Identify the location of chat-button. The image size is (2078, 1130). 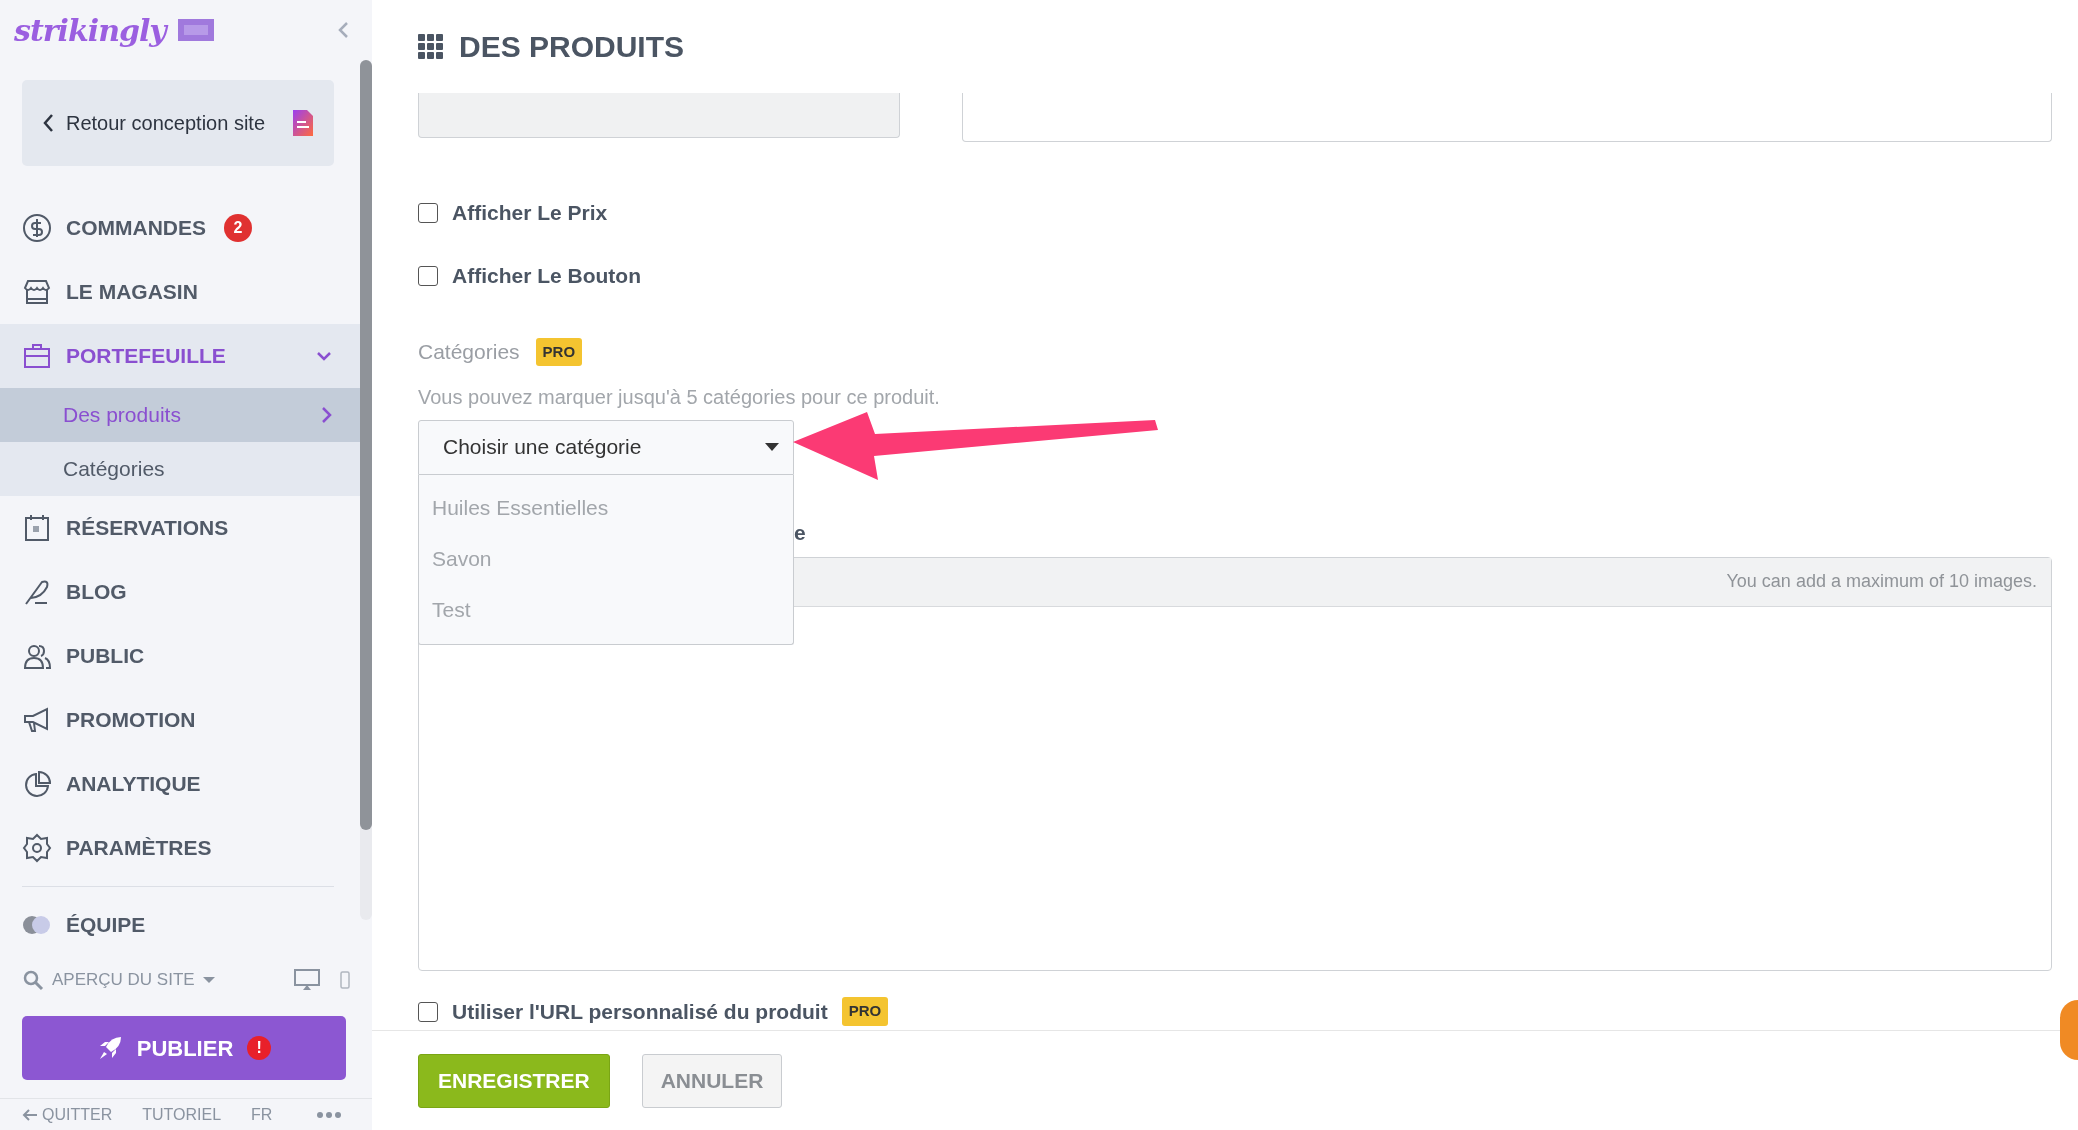
(2069, 1030).